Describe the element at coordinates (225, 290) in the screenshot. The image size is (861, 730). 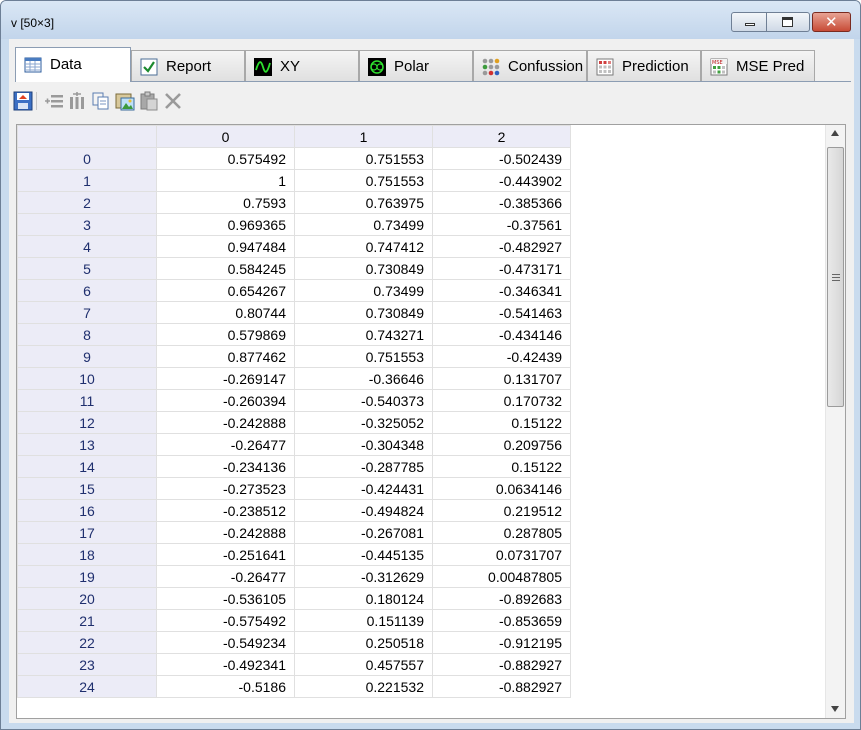
I see `table-cell: 0.654267` at that location.